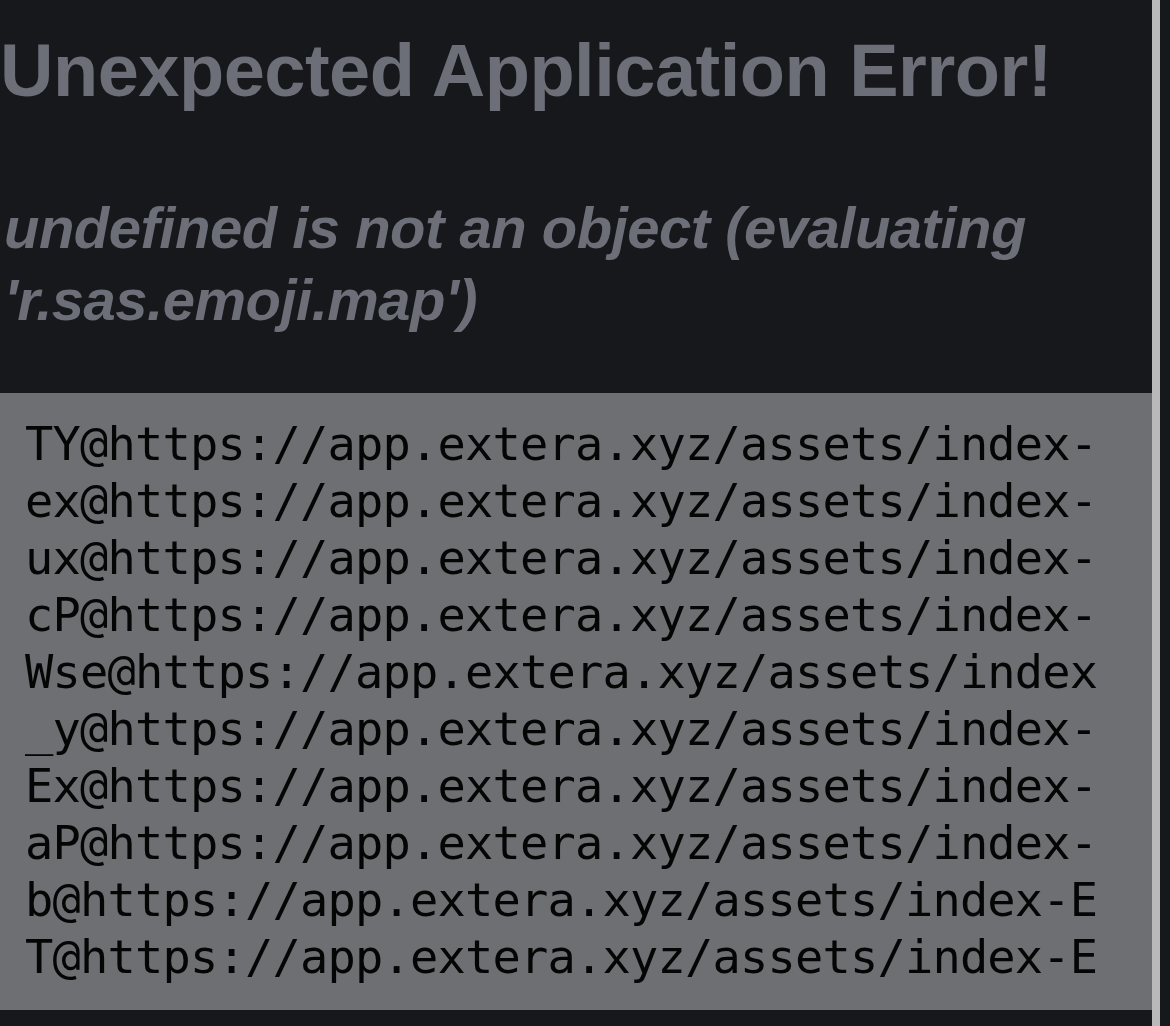  What do you see at coordinates (562, 500) in the screenshot?
I see `stack-trace-line: ex@https://app.extera.xyz/assets/index-` at bounding box center [562, 500].